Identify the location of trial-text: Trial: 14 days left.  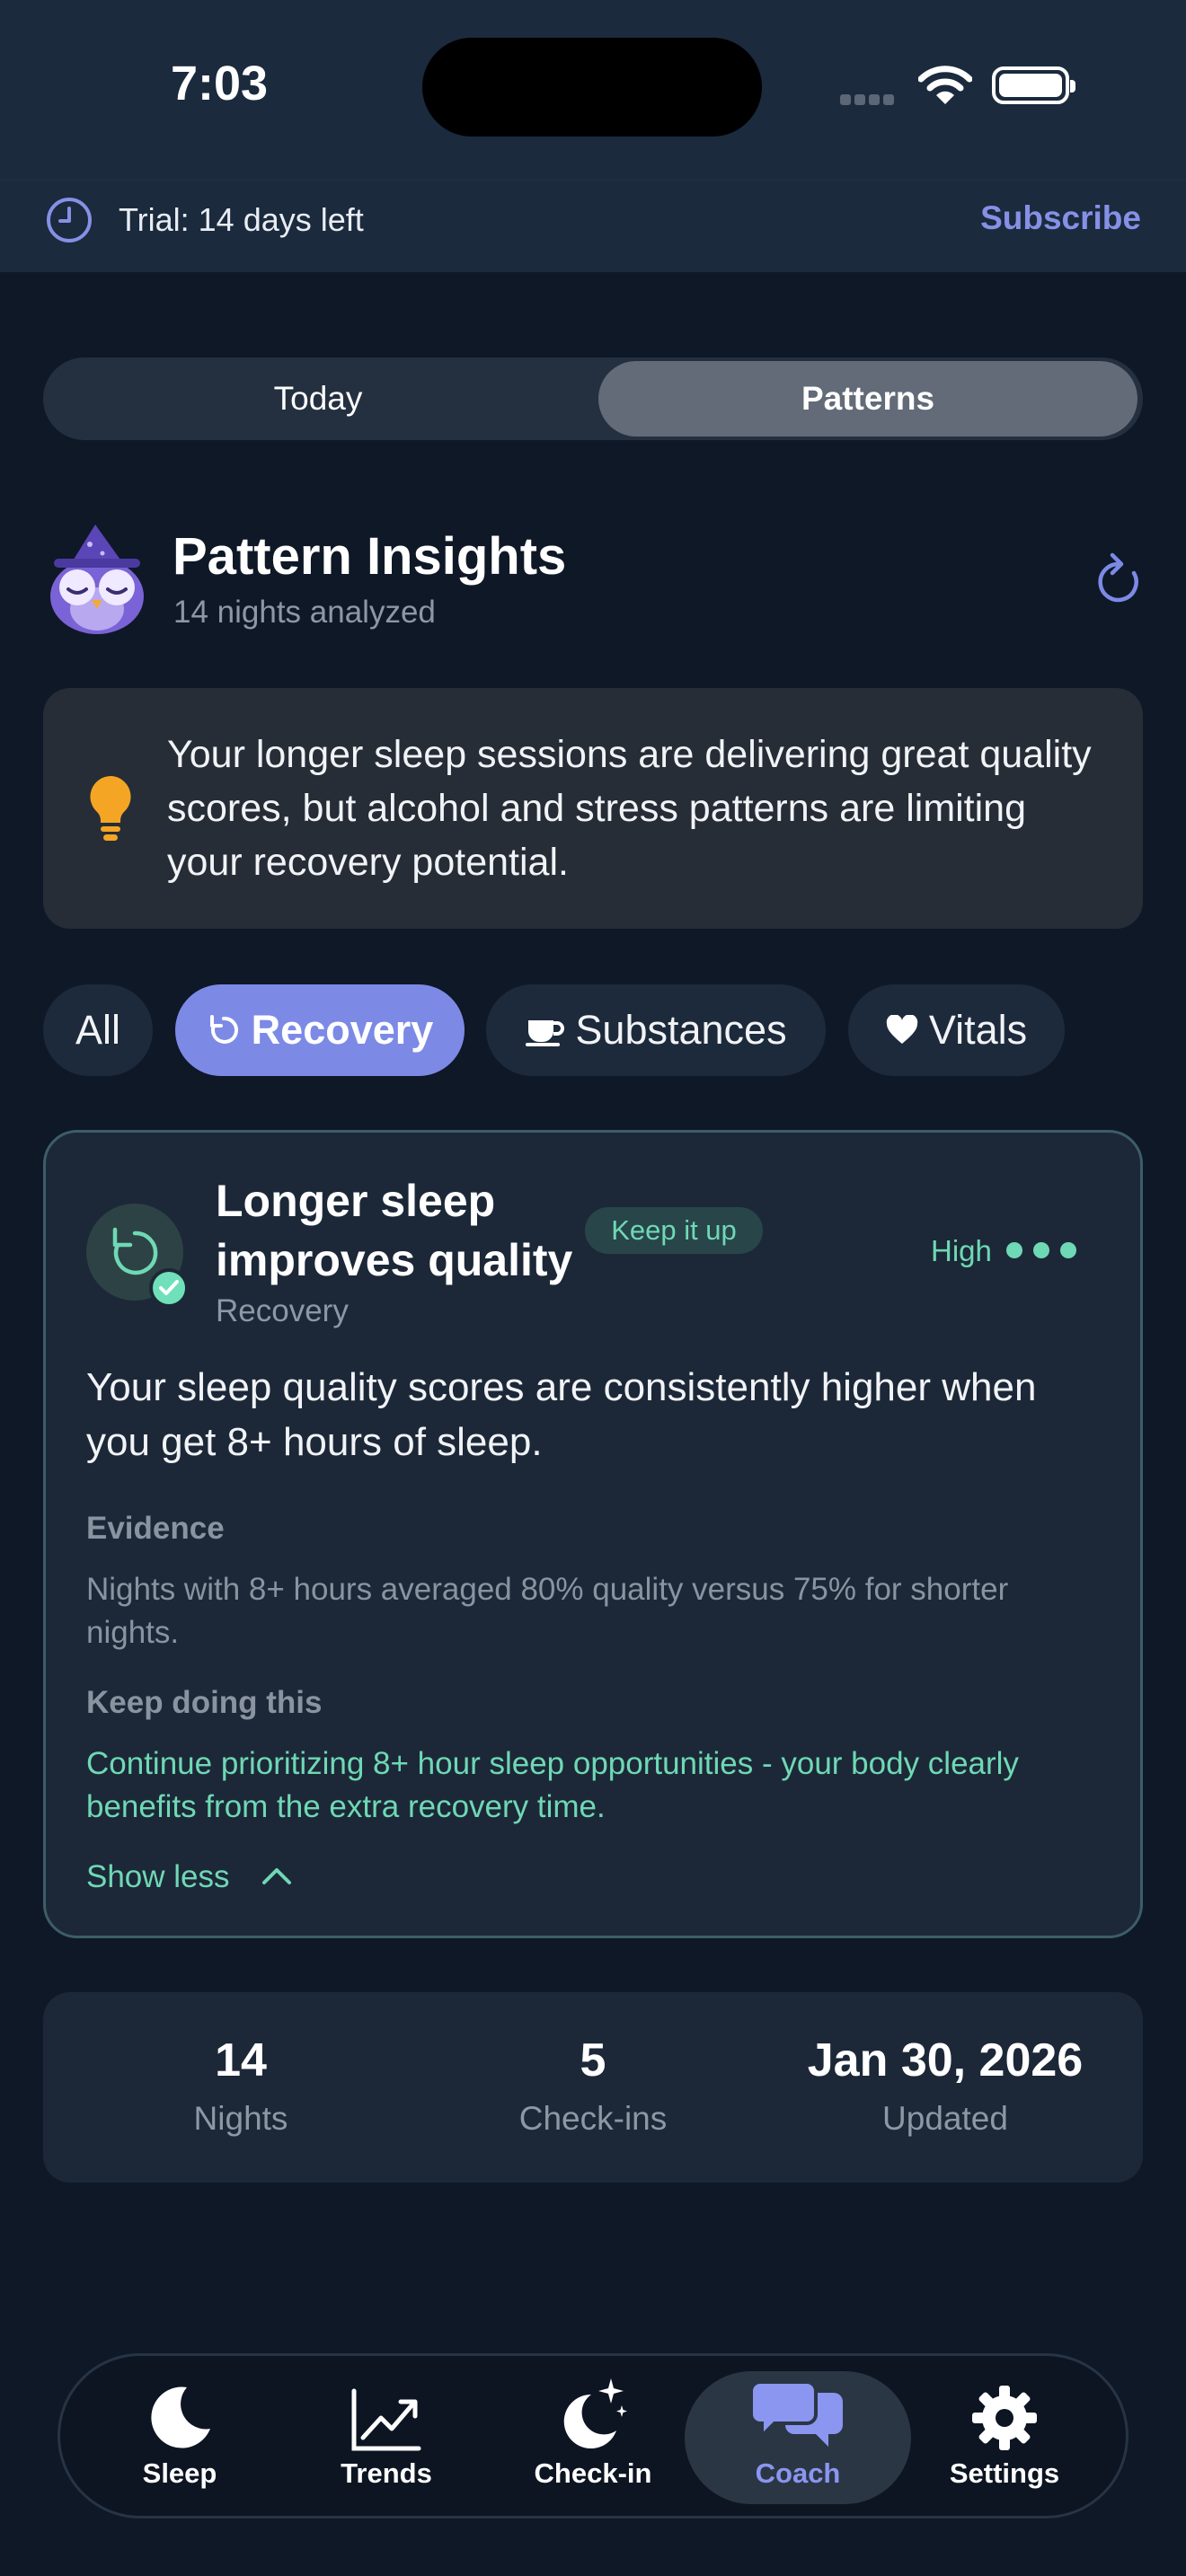
(241, 219).